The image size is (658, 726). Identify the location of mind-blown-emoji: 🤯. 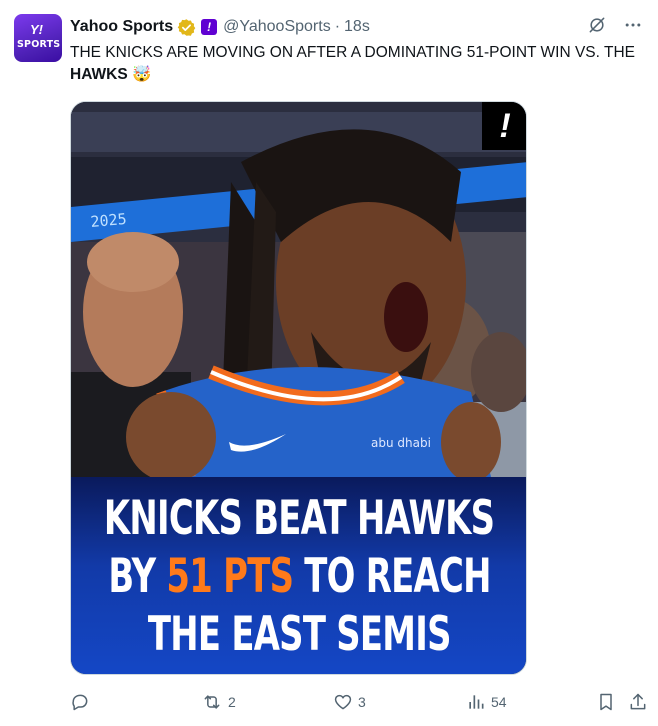
(142, 74).